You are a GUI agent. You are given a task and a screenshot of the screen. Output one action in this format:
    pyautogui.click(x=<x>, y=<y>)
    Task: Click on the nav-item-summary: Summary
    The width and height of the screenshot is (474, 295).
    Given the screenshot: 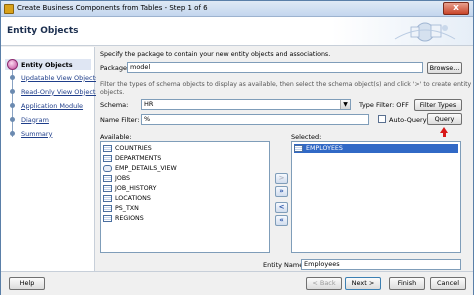 What is the action you would take?
    pyautogui.click(x=29, y=133)
    